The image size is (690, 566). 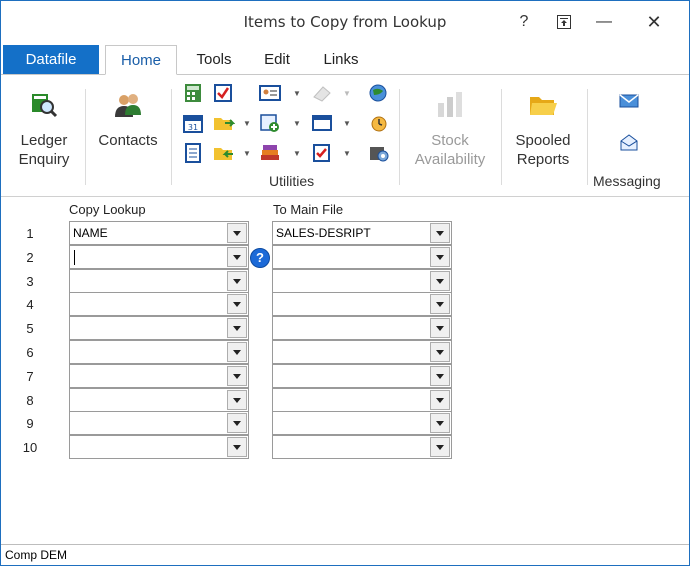 What do you see at coordinates (323, 233) in the screenshot?
I see `main-file-combo-value: SALES-DESRIPT` at bounding box center [323, 233].